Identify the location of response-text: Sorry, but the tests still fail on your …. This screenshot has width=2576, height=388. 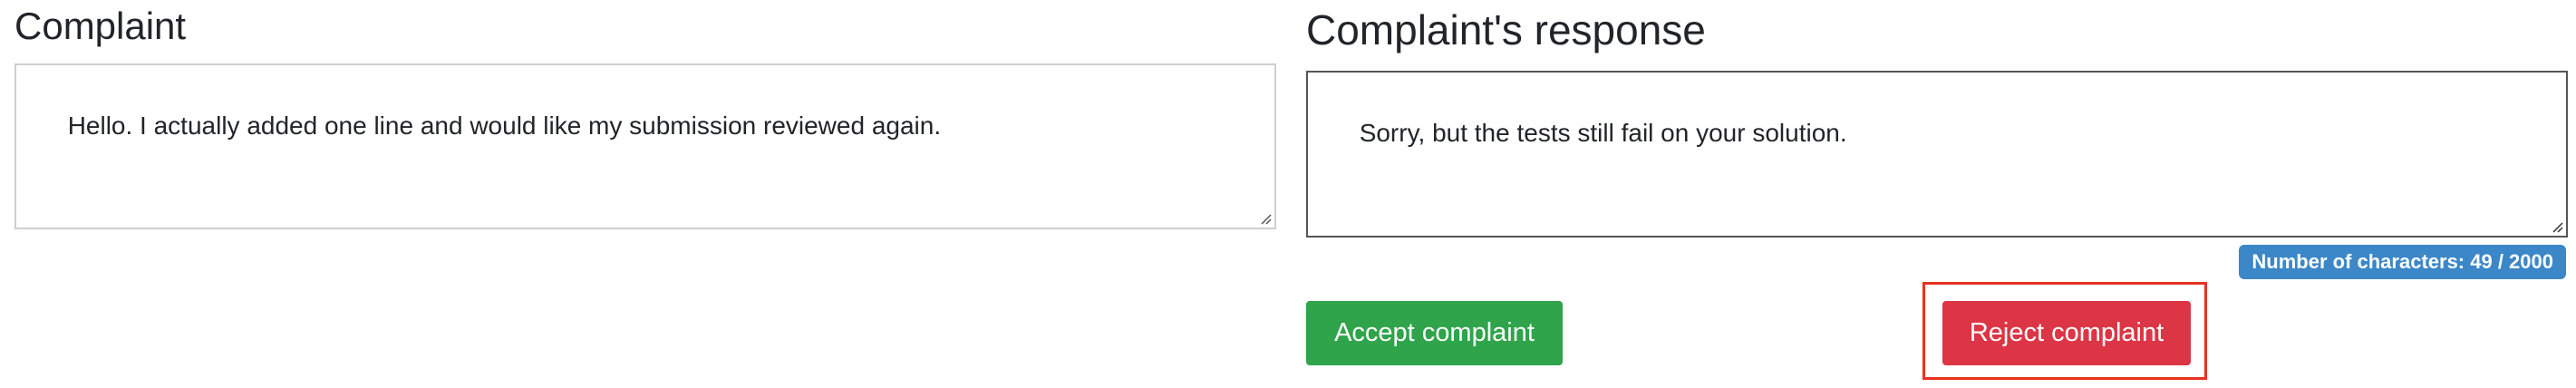
(1603, 133).